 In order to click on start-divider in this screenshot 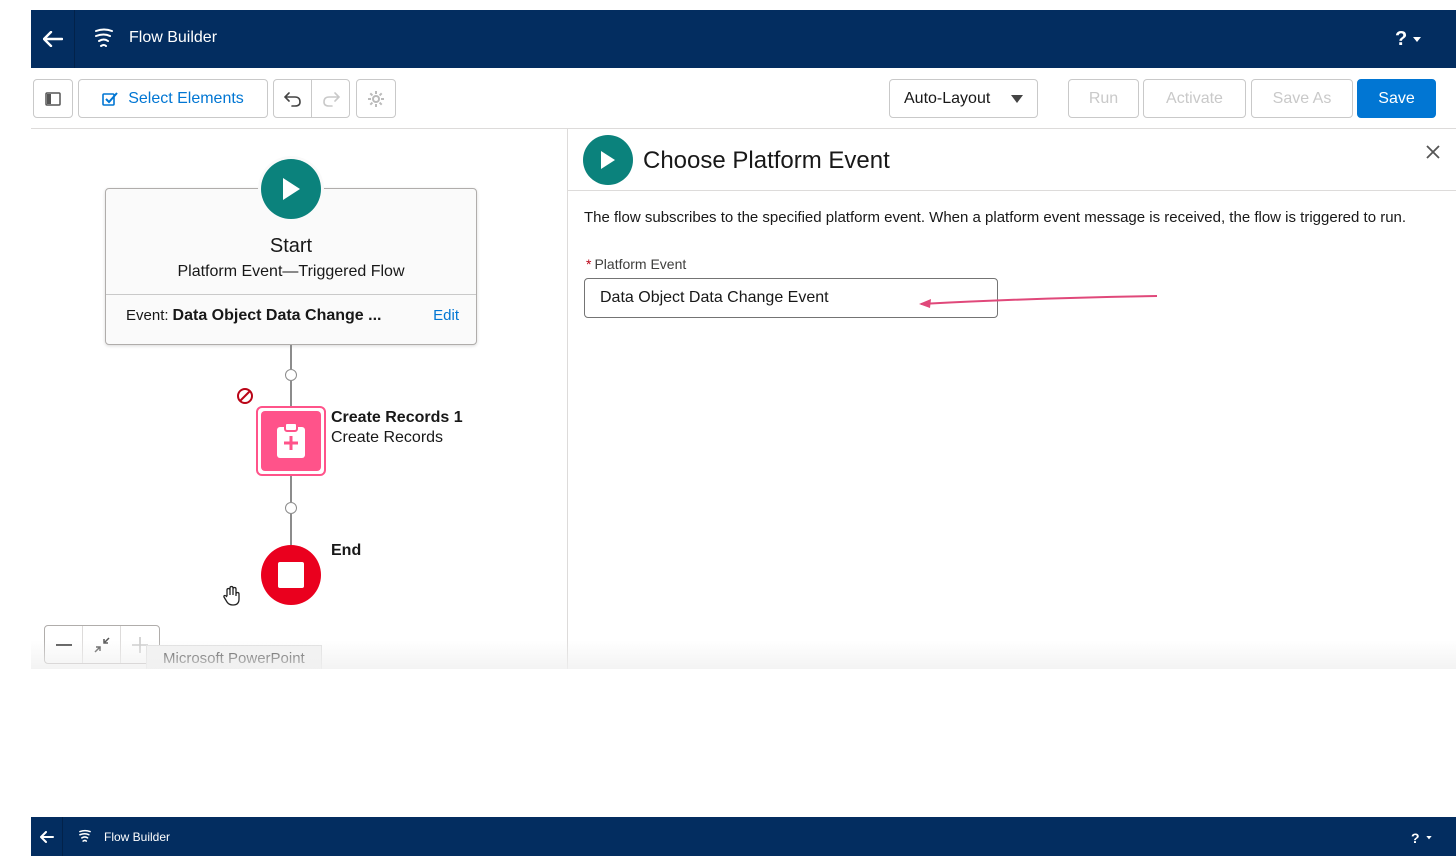, I will do `click(291, 294)`.